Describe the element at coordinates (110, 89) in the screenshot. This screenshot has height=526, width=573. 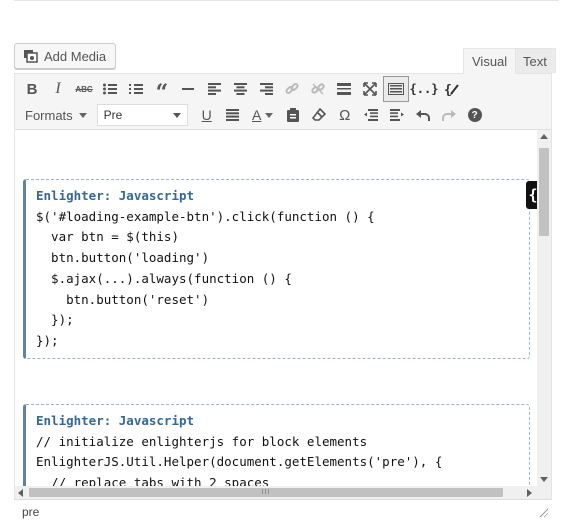
I see `bullet-list-icon` at that location.